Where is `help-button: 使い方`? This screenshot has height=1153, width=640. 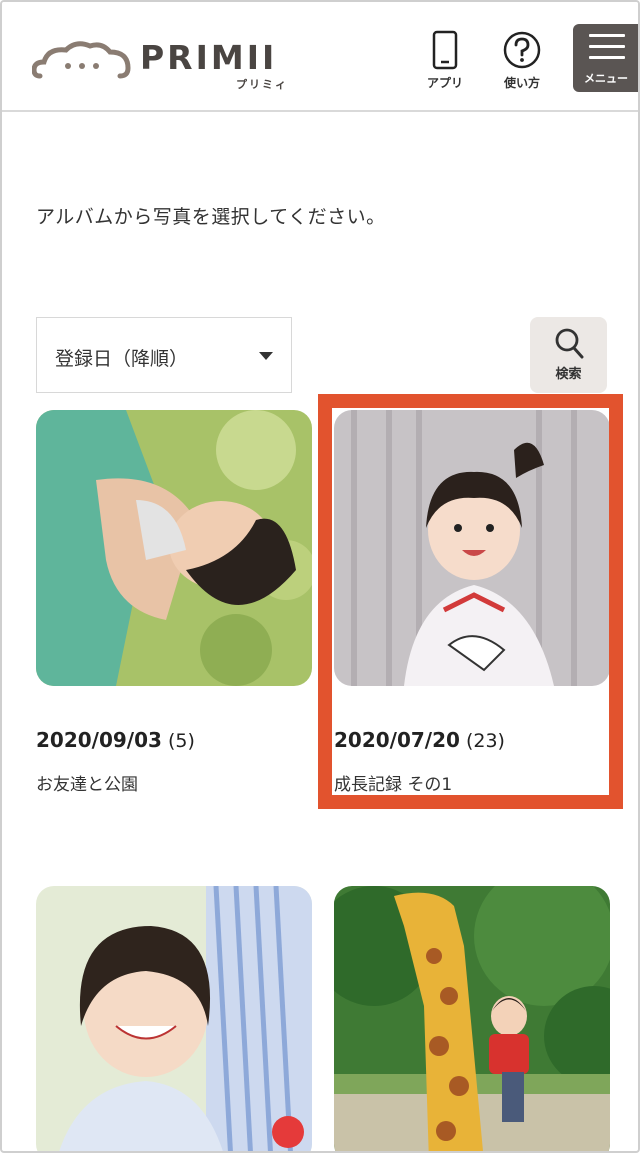 help-button: 使い方 is located at coordinates (522, 62).